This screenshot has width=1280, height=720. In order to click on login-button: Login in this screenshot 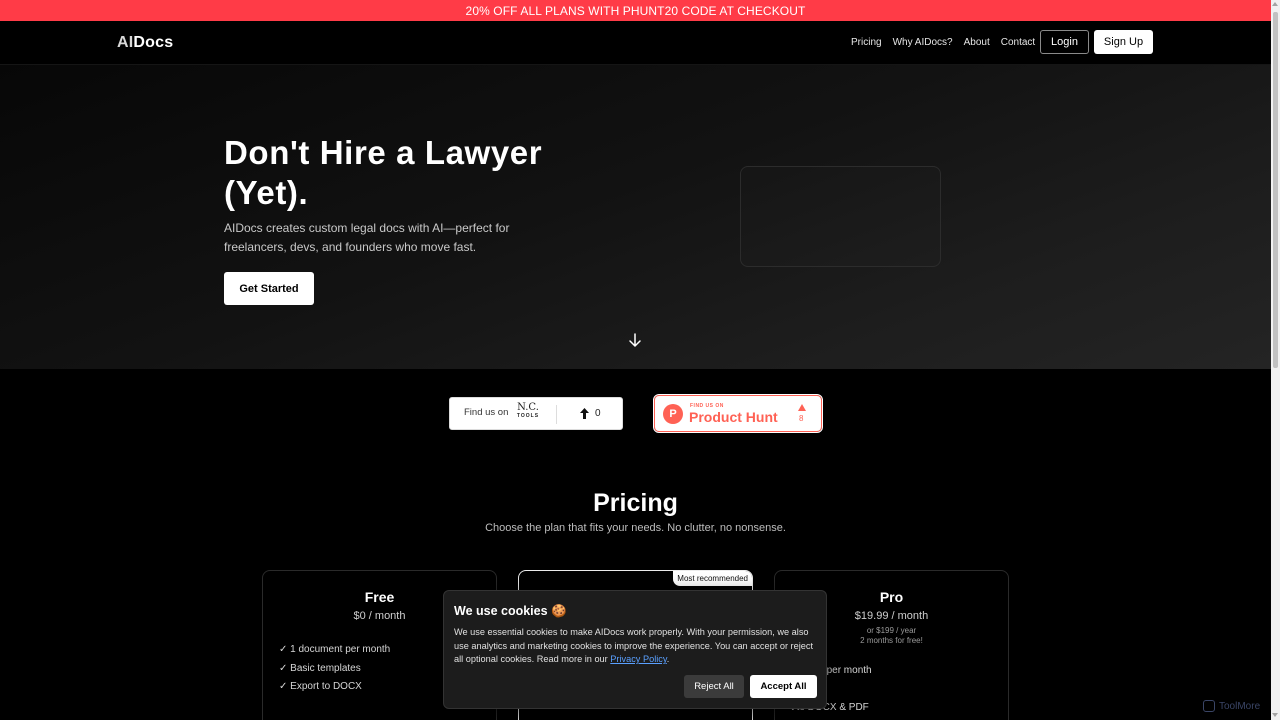, I will do `click(1064, 42)`.